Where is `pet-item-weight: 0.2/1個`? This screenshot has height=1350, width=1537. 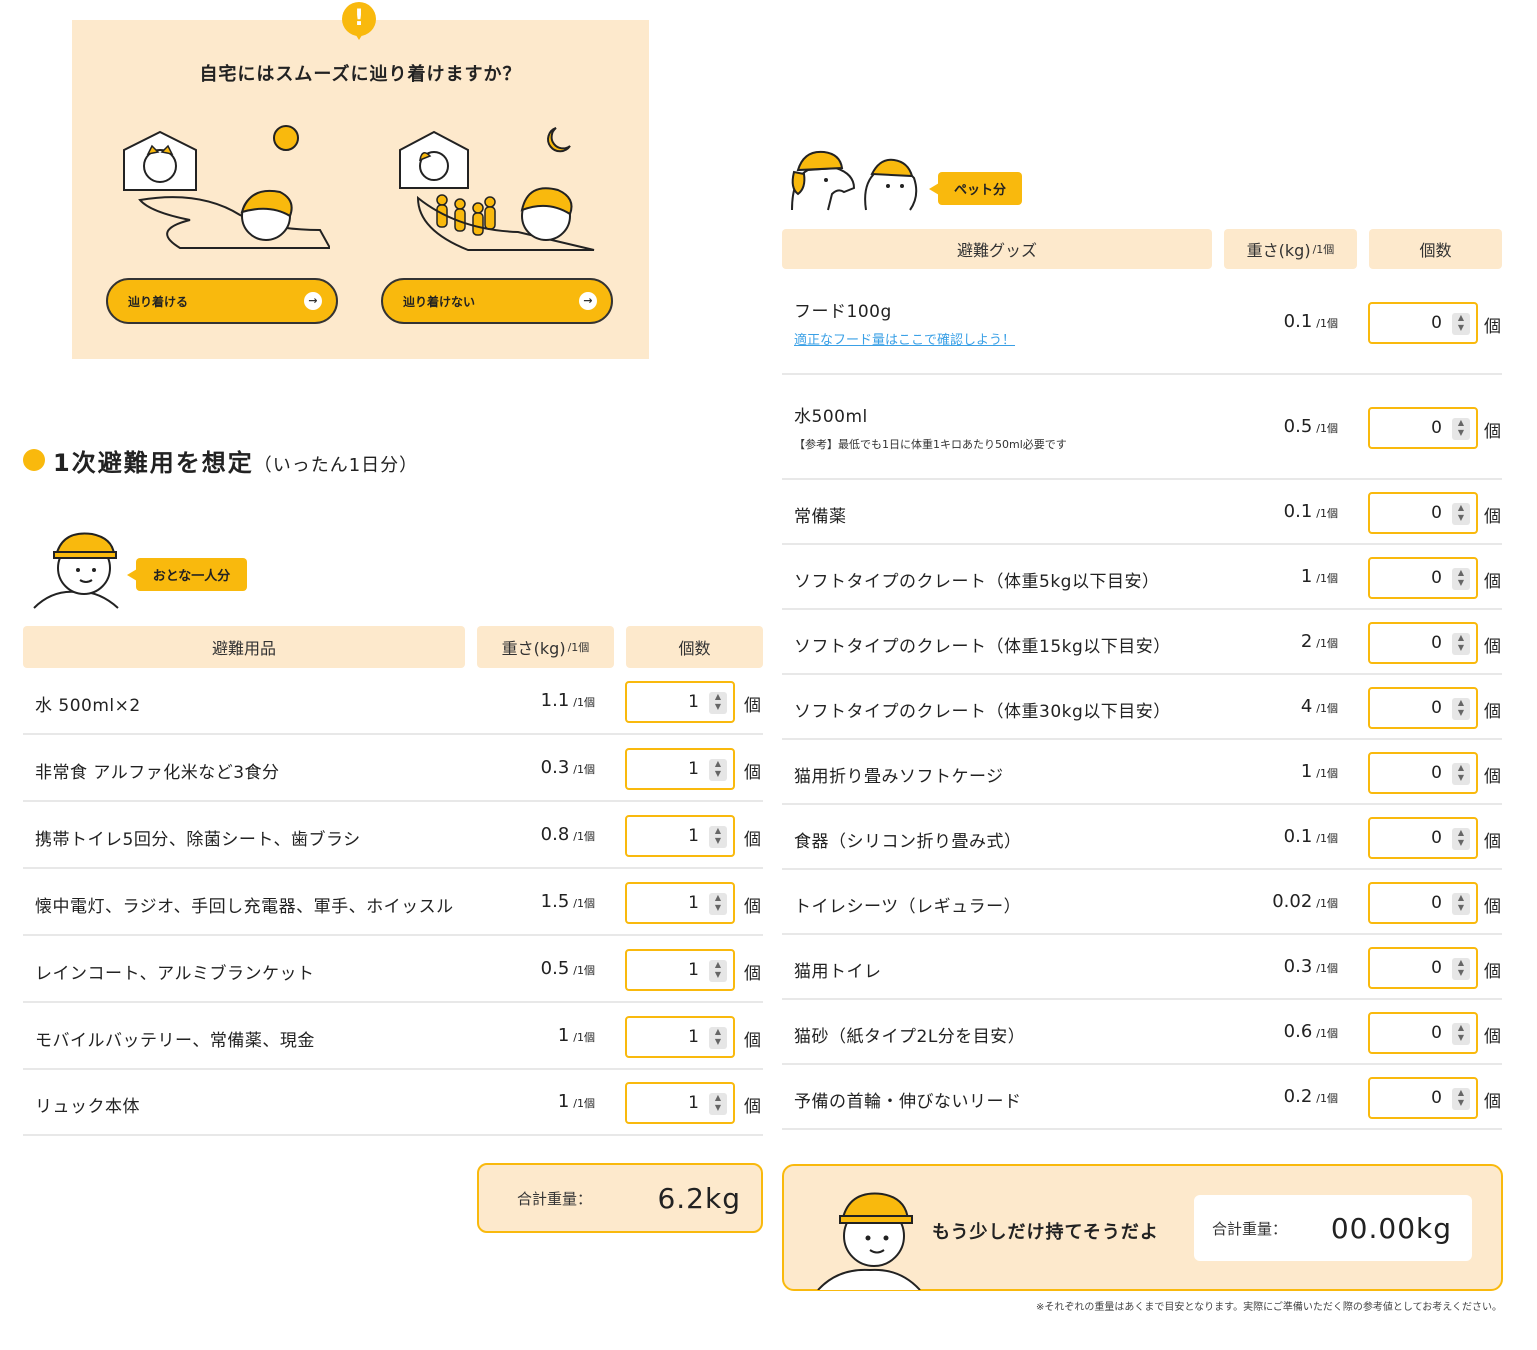
pet-item-weight: 0.2/1個 is located at coordinates (1311, 1096).